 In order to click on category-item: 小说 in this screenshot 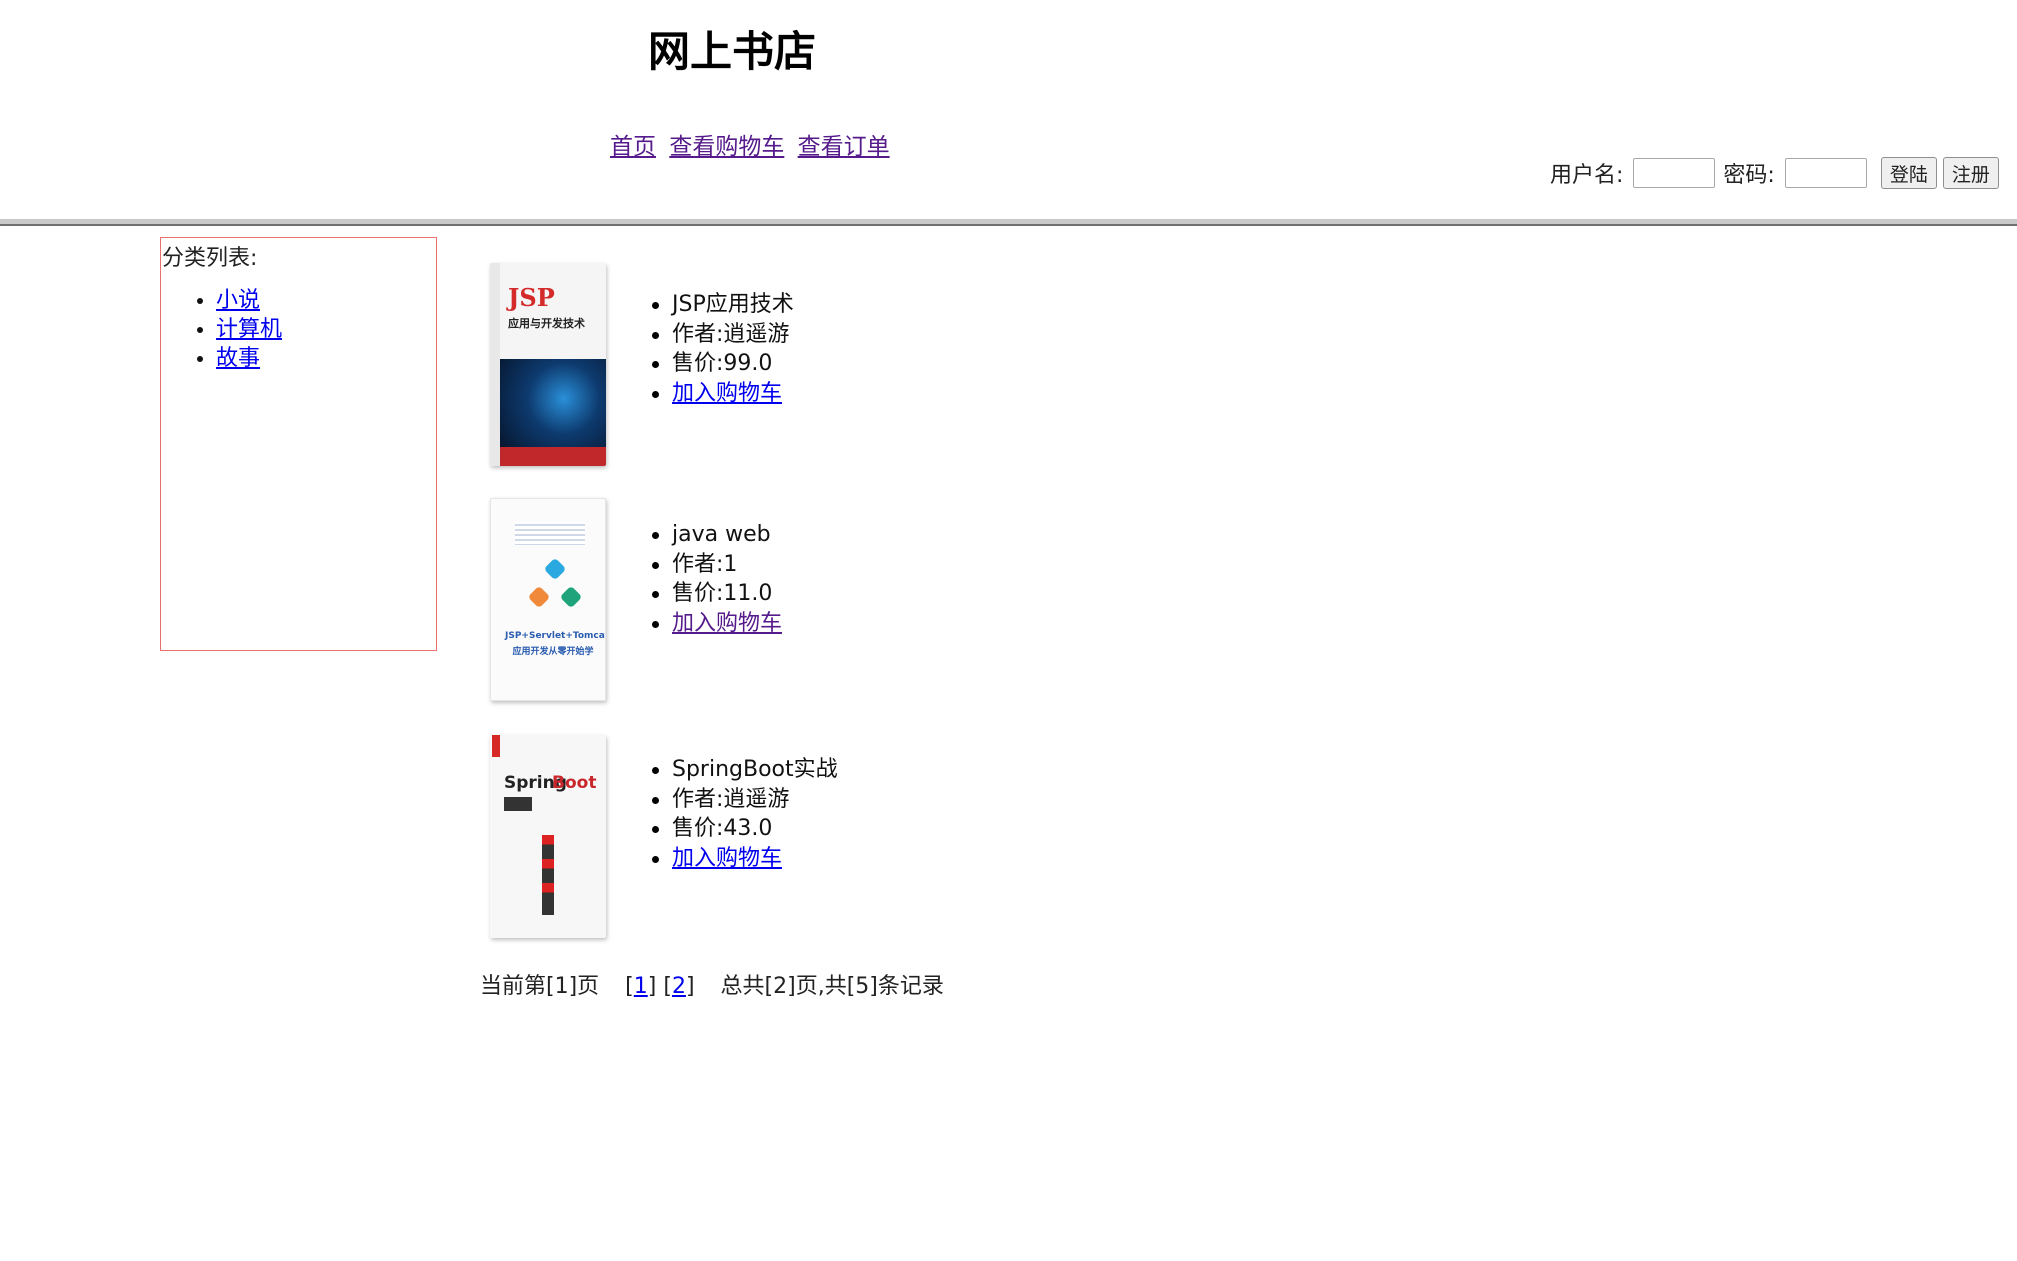, I will do `click(249, 300)`.